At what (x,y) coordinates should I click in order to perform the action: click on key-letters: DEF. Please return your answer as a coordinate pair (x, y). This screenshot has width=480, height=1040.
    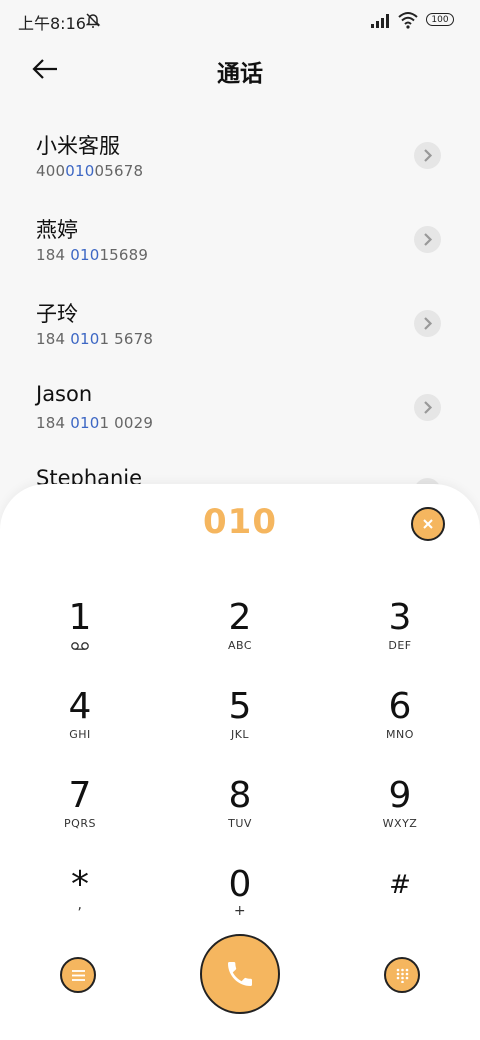
    Looking at the image, I should click on (400, 645).